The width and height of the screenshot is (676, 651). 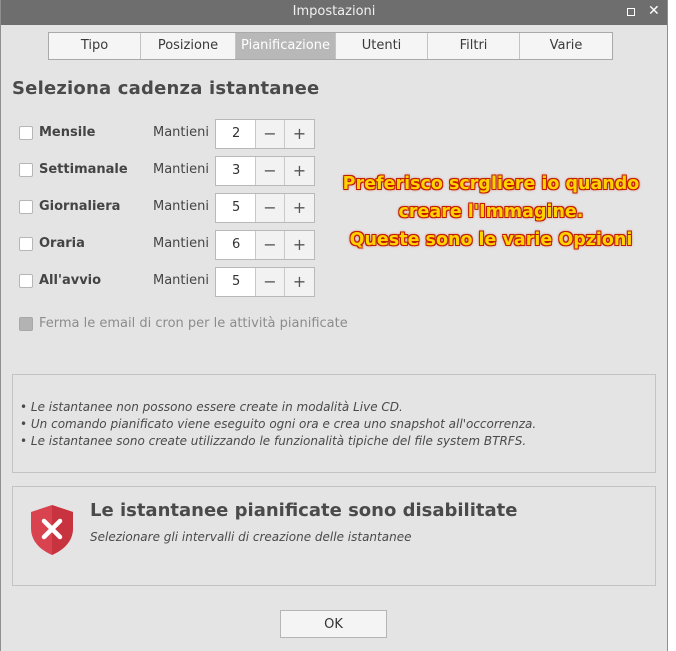 I want to click on monthly-stepper: 2 − +, so click(x=265, y=134).